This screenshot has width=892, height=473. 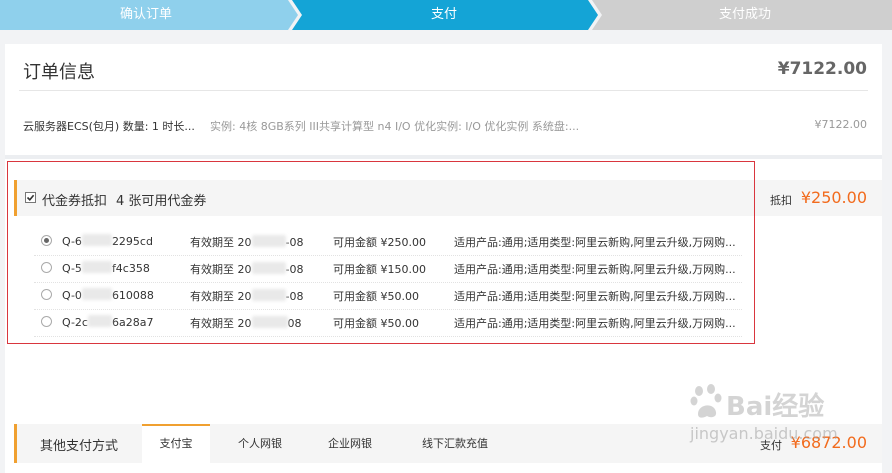 I want to click on tab-alipay: 支付宝, so click(x=176, y=443).